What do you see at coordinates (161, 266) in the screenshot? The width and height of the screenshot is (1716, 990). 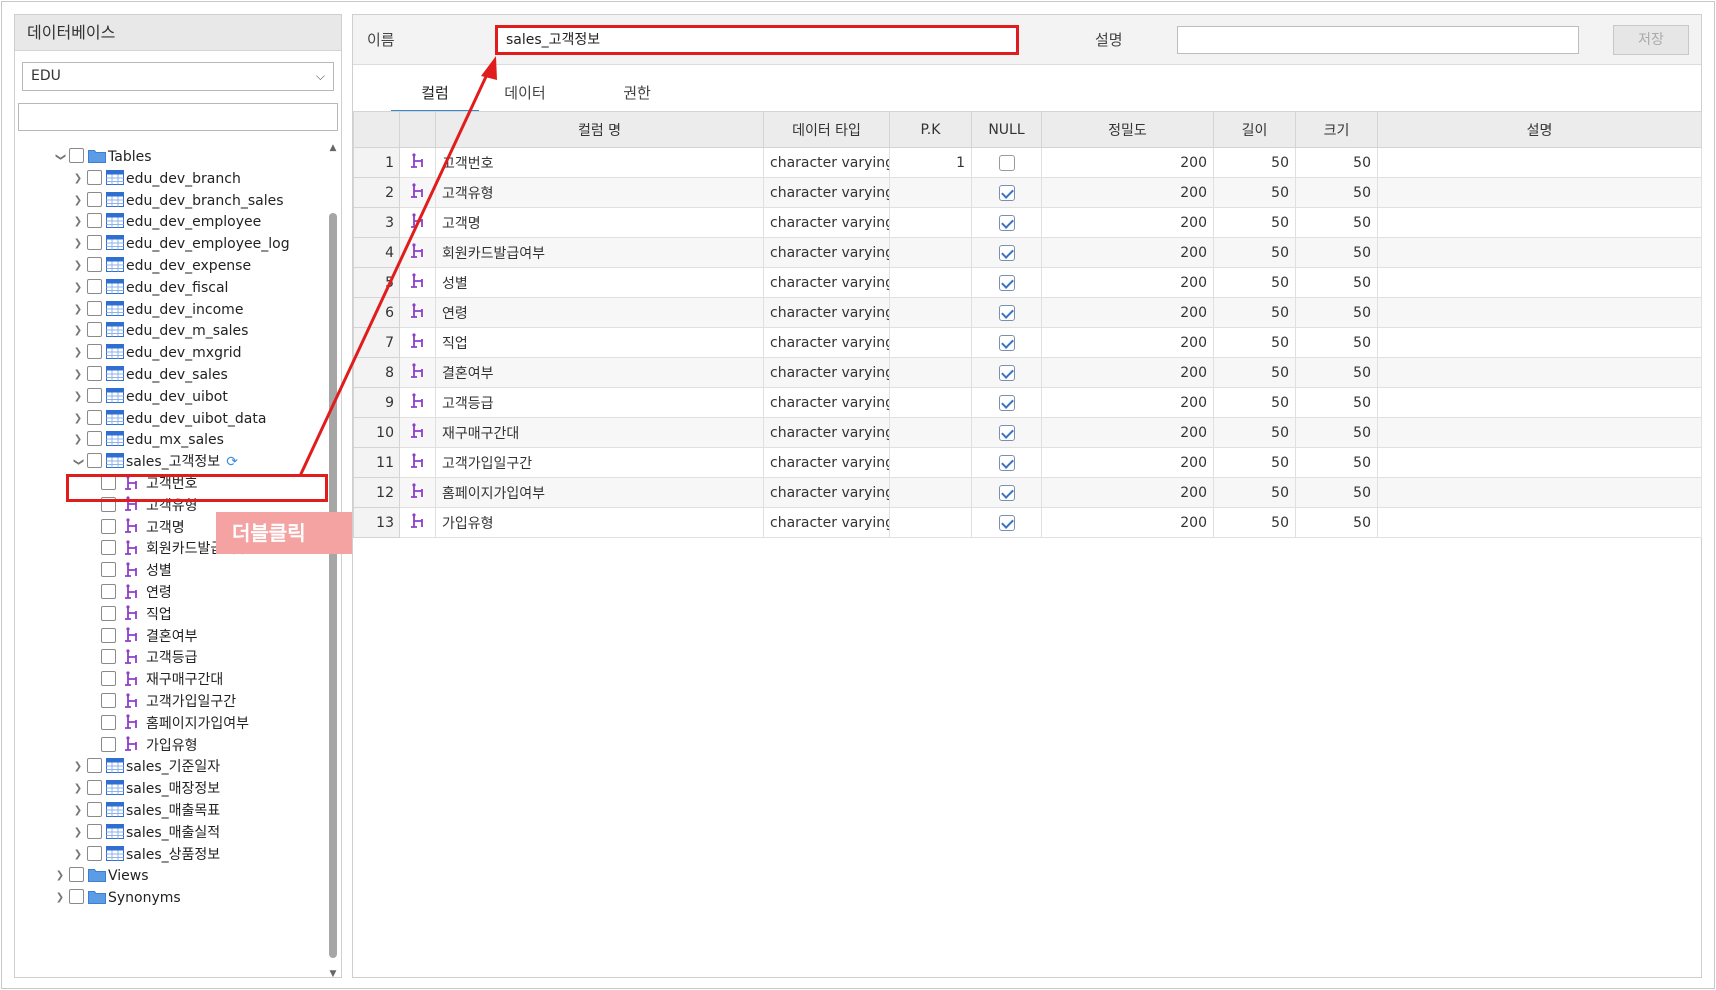 I see `tree-table-item: ❯ edu_dev_expense` at bounding box center [161, 266].